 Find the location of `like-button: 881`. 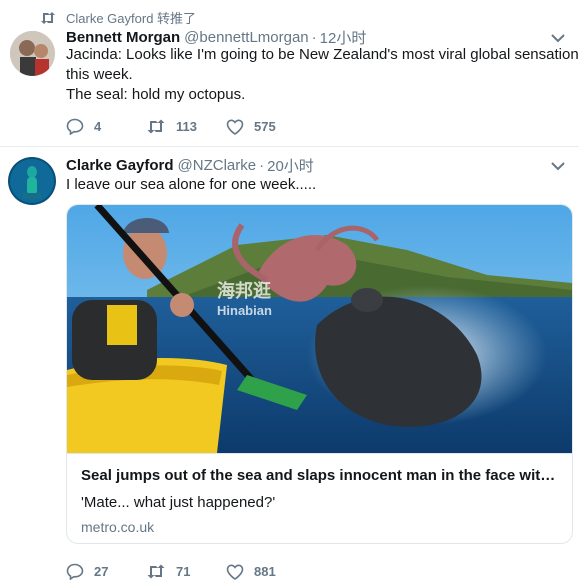

like-button: 881 is located at coordinates (266, 571).